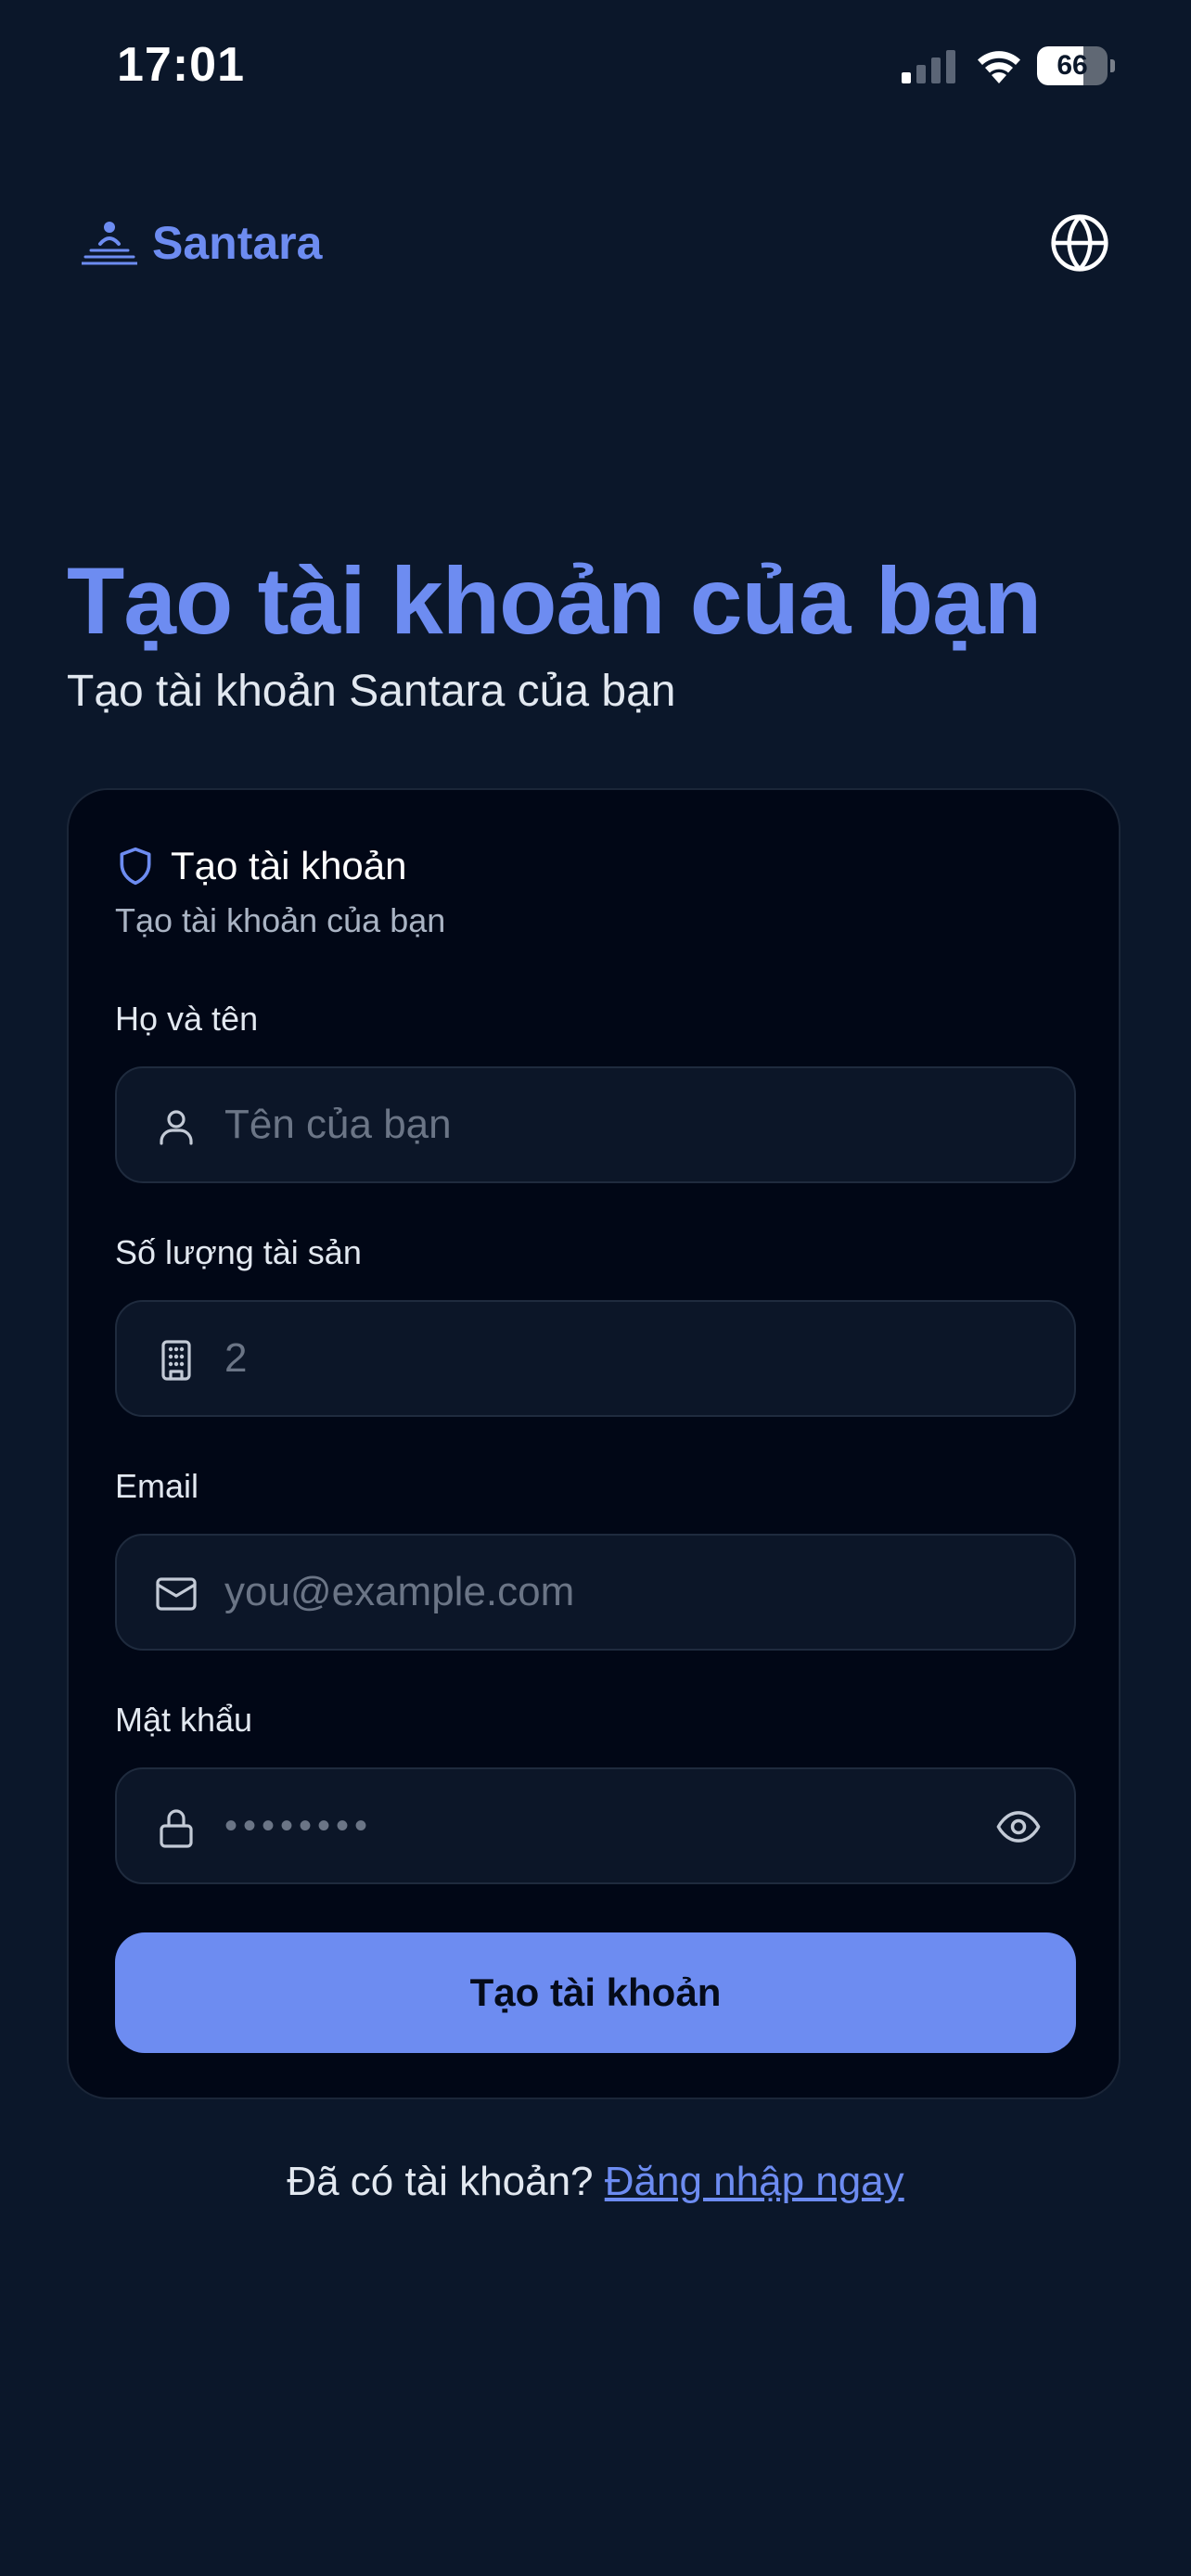 Image resolution: width=1191 pixels, height=2576 pixels. Describe the element at coordinates (176, 1360) in the screenshot. I see `building-icon` at that location.